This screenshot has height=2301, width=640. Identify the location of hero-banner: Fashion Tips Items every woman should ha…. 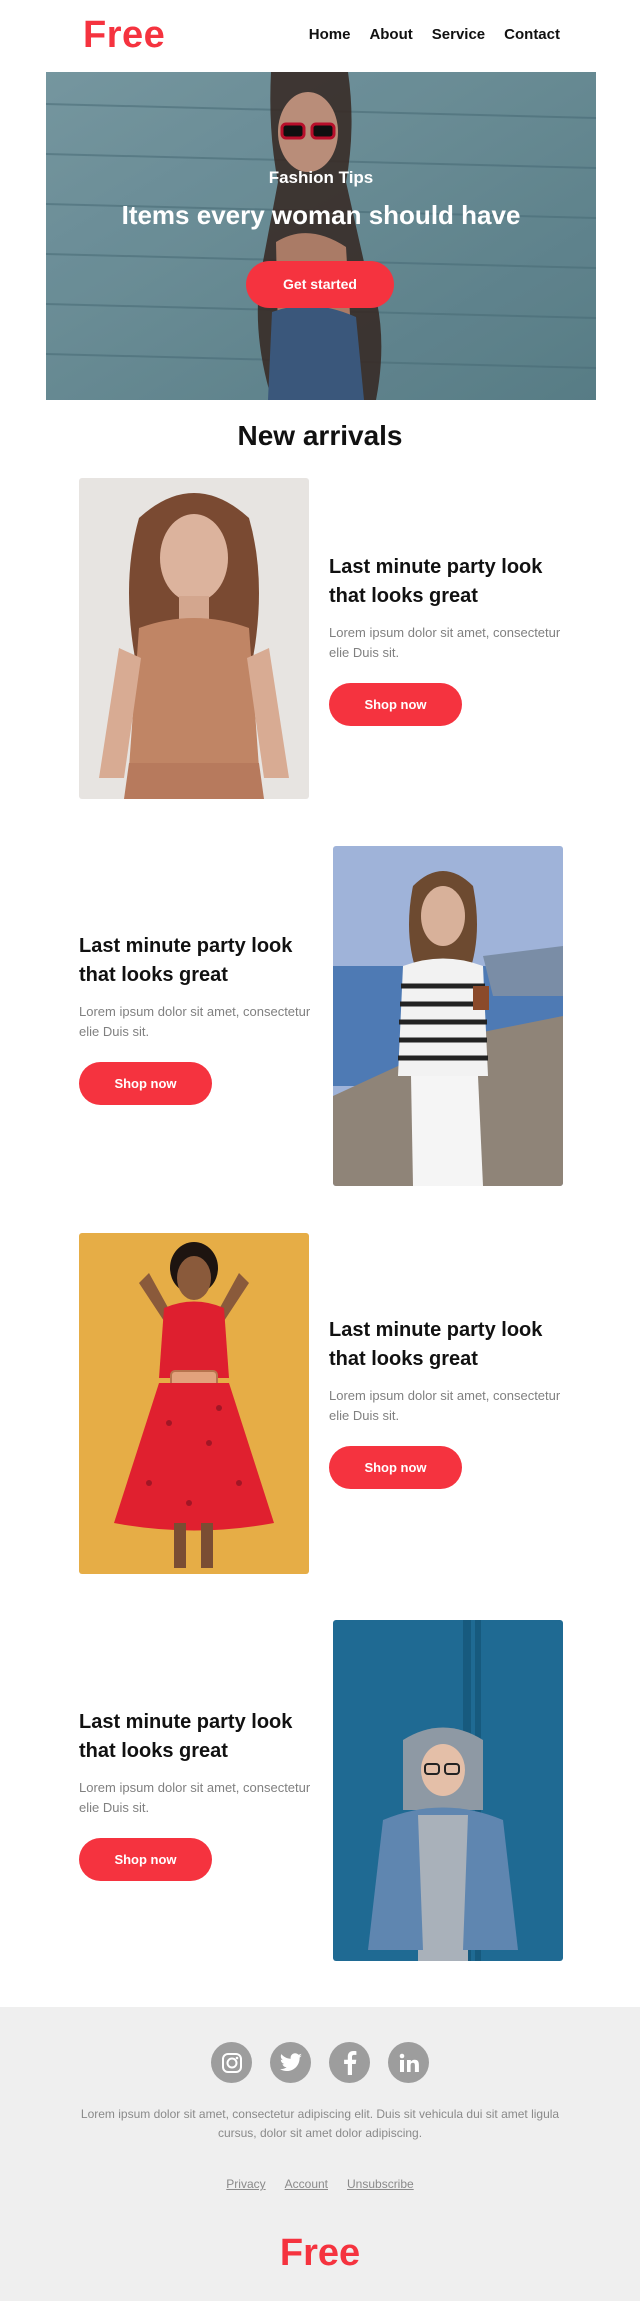
(321, 236).